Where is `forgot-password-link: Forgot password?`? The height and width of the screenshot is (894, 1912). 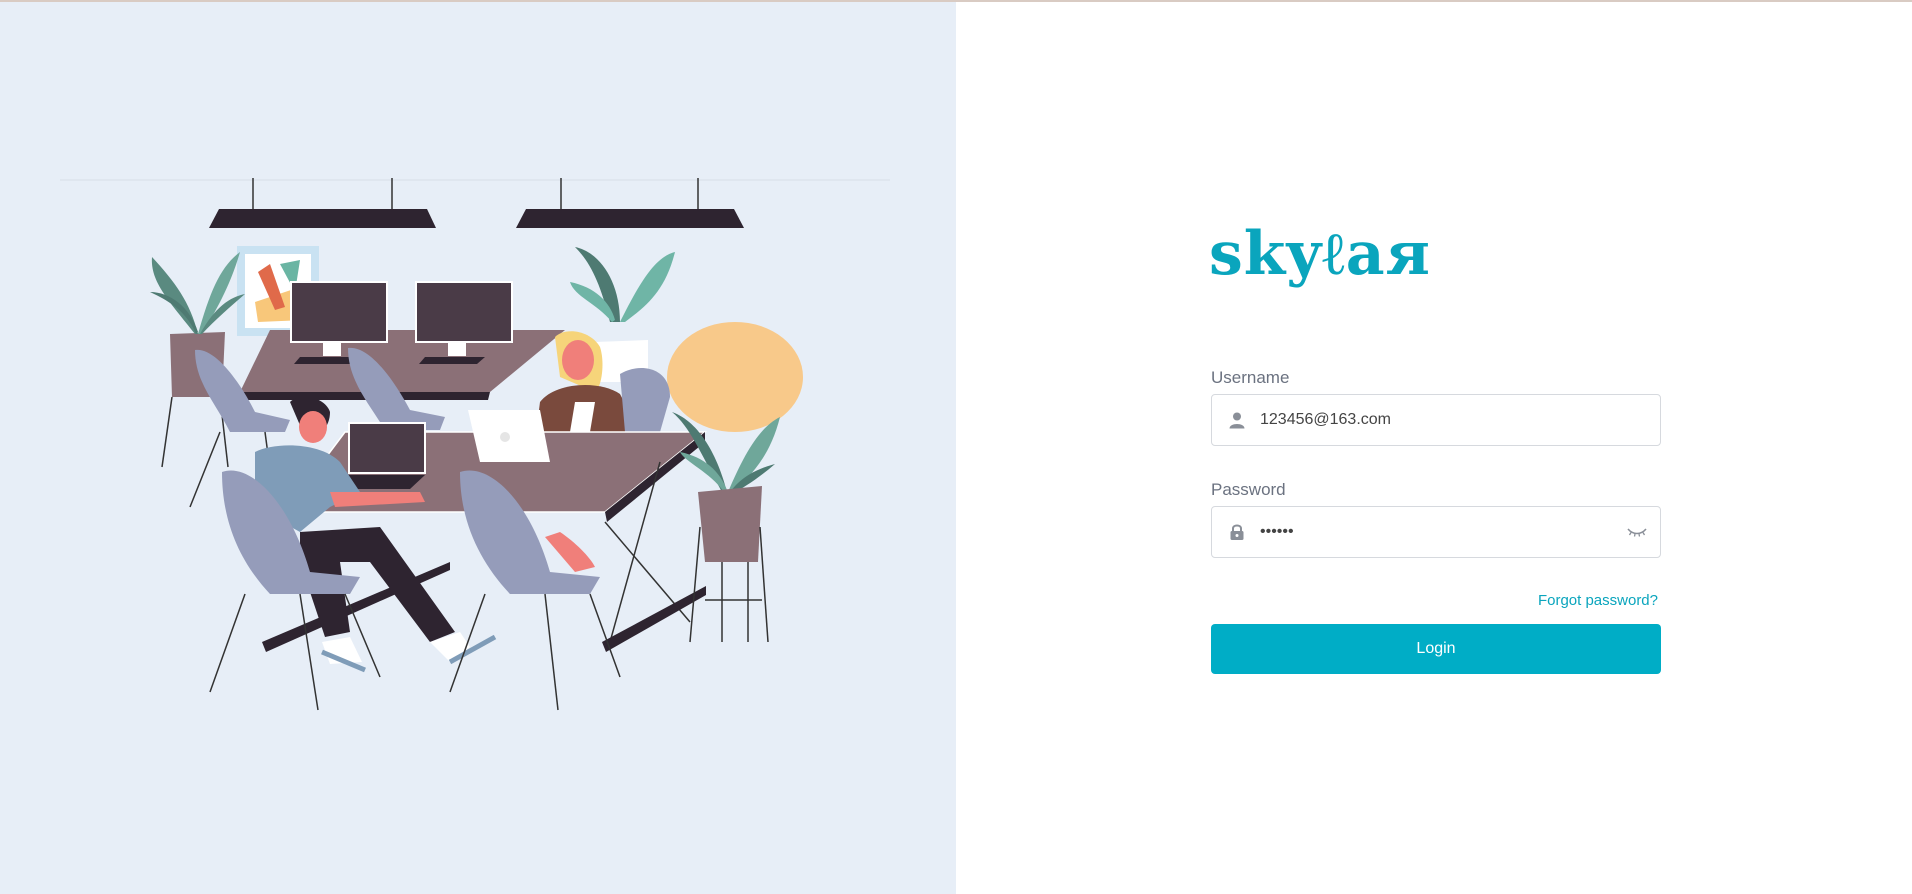
forgot-password-link: Forgot password? is located at coordinates (1569, 600).